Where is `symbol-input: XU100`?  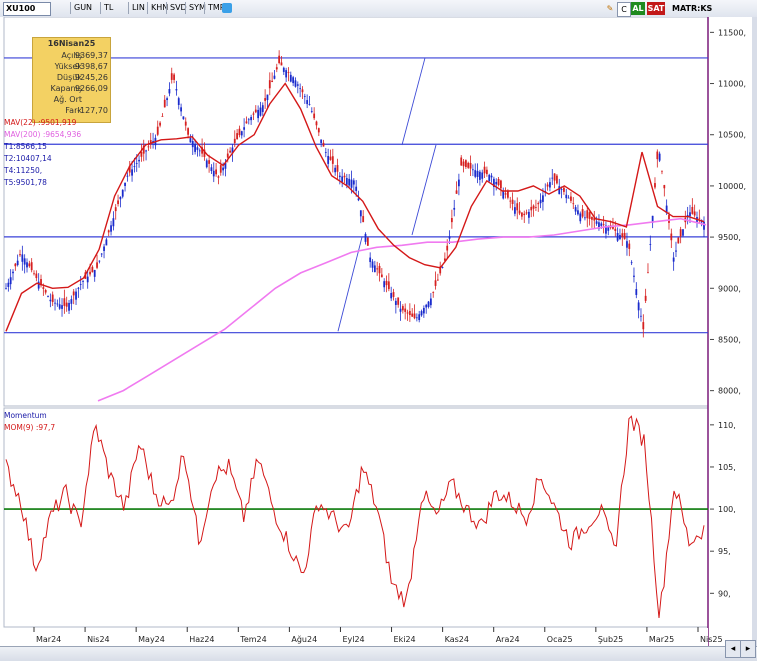
symbol-input: XU100 is located at coordinates (27, 9).